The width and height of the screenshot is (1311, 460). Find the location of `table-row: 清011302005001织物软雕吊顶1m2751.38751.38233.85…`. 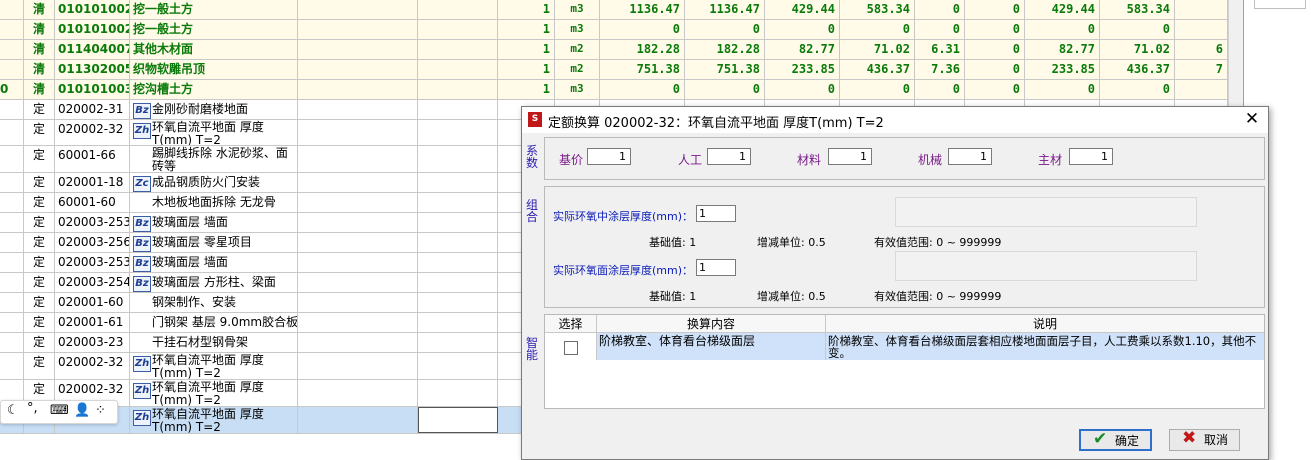

table-row: 清011302005001织物软雕吊顶1m2751.38751.38233.85… is located at coordinates (621, 70).